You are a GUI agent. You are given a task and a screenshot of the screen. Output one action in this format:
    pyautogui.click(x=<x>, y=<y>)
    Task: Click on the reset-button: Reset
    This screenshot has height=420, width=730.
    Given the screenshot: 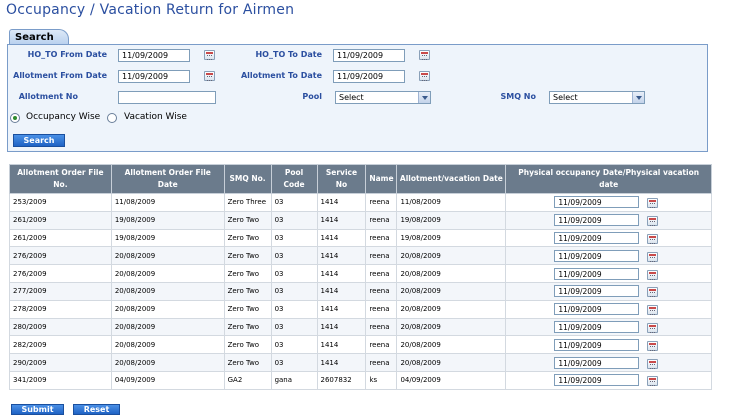 What is the action you would take?
    pyautogui.click(x=96, y=409)
    